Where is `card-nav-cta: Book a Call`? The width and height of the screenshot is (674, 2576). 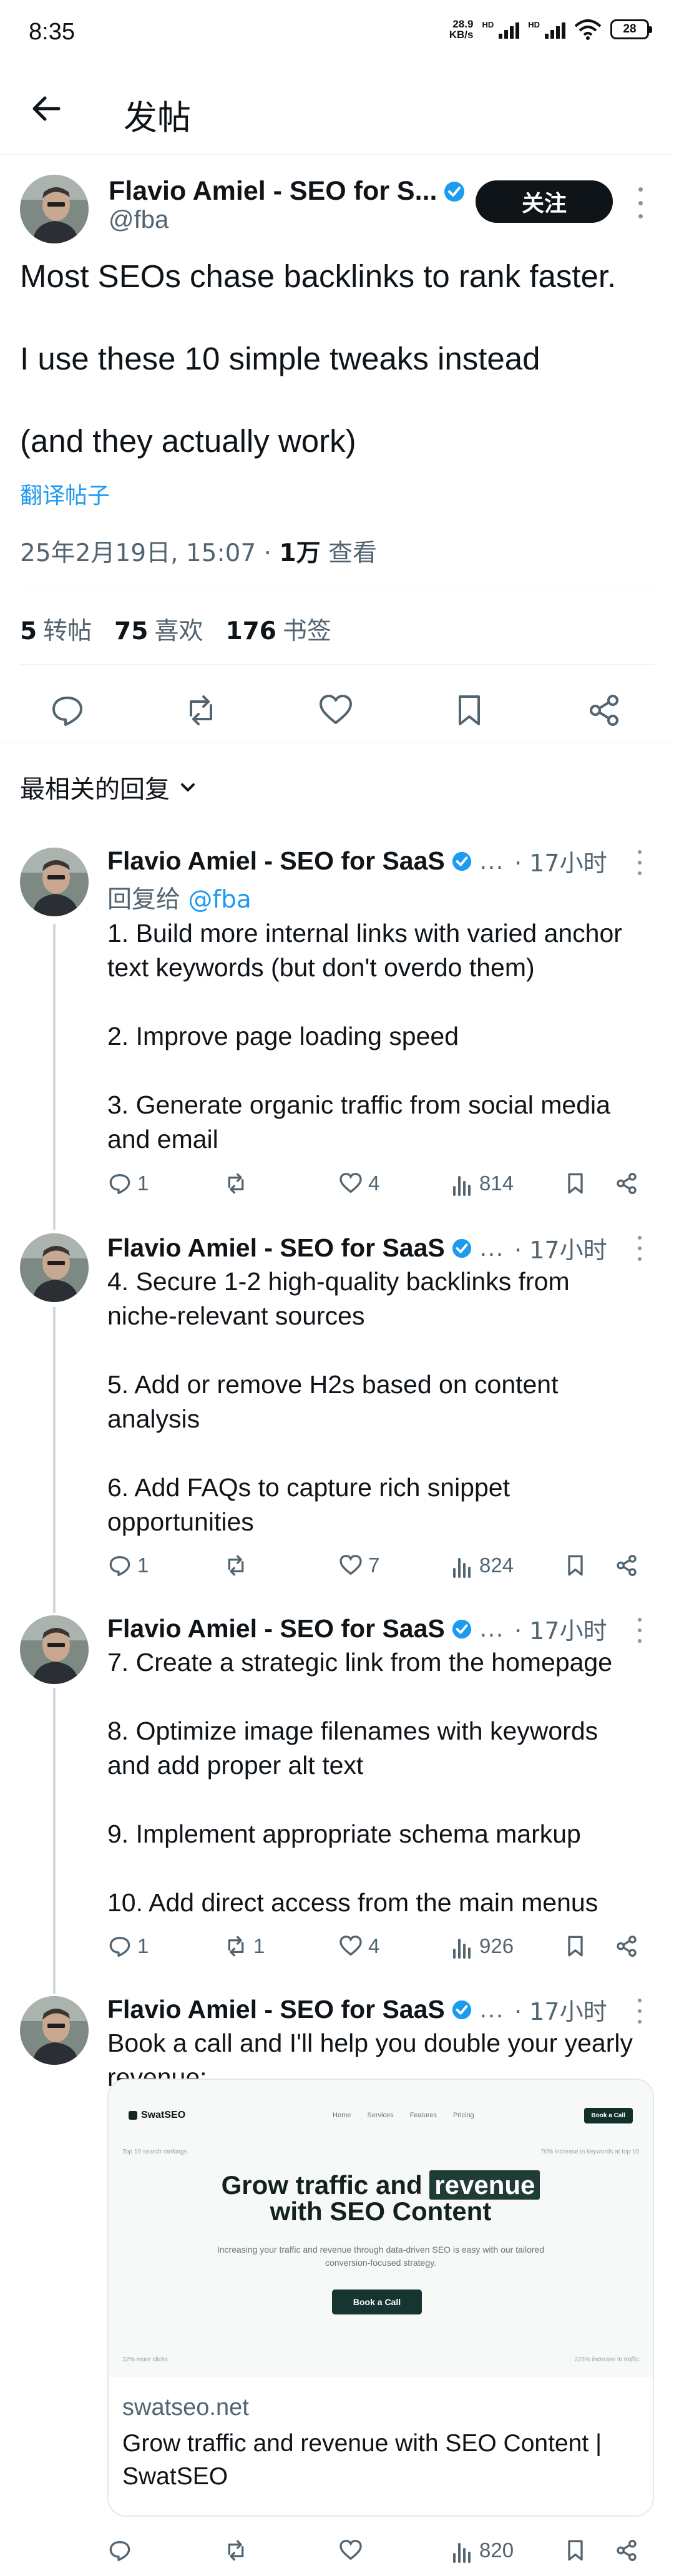
card-nav-cta: Book a Call is located at coordinates (608, 2115).